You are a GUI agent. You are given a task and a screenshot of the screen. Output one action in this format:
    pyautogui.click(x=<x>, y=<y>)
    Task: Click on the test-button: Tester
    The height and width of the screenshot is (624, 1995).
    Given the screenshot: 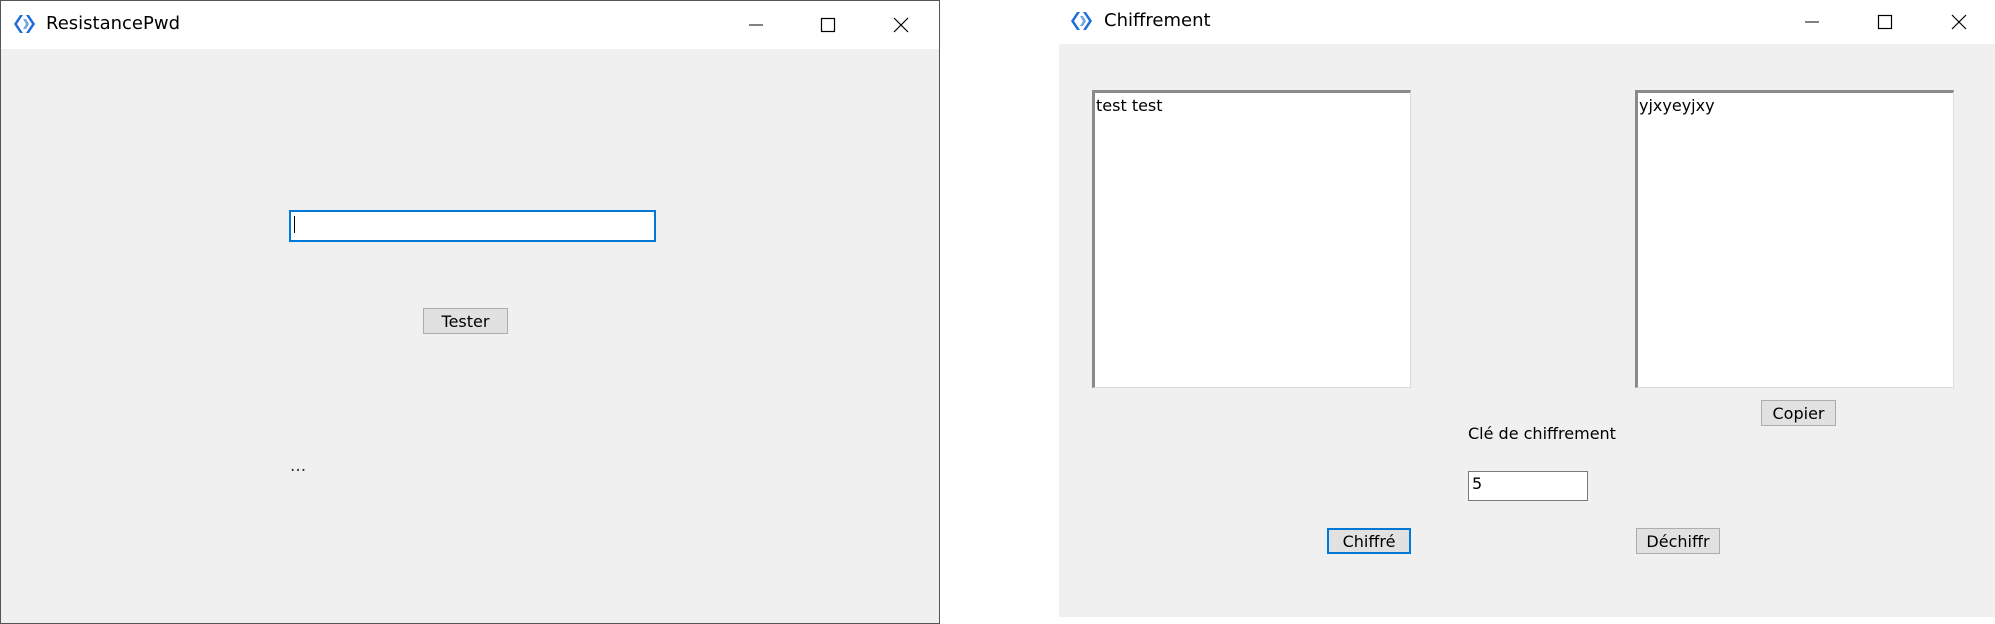 What is the action you would take?
    pyautogui.click(x=465, y=321)
    